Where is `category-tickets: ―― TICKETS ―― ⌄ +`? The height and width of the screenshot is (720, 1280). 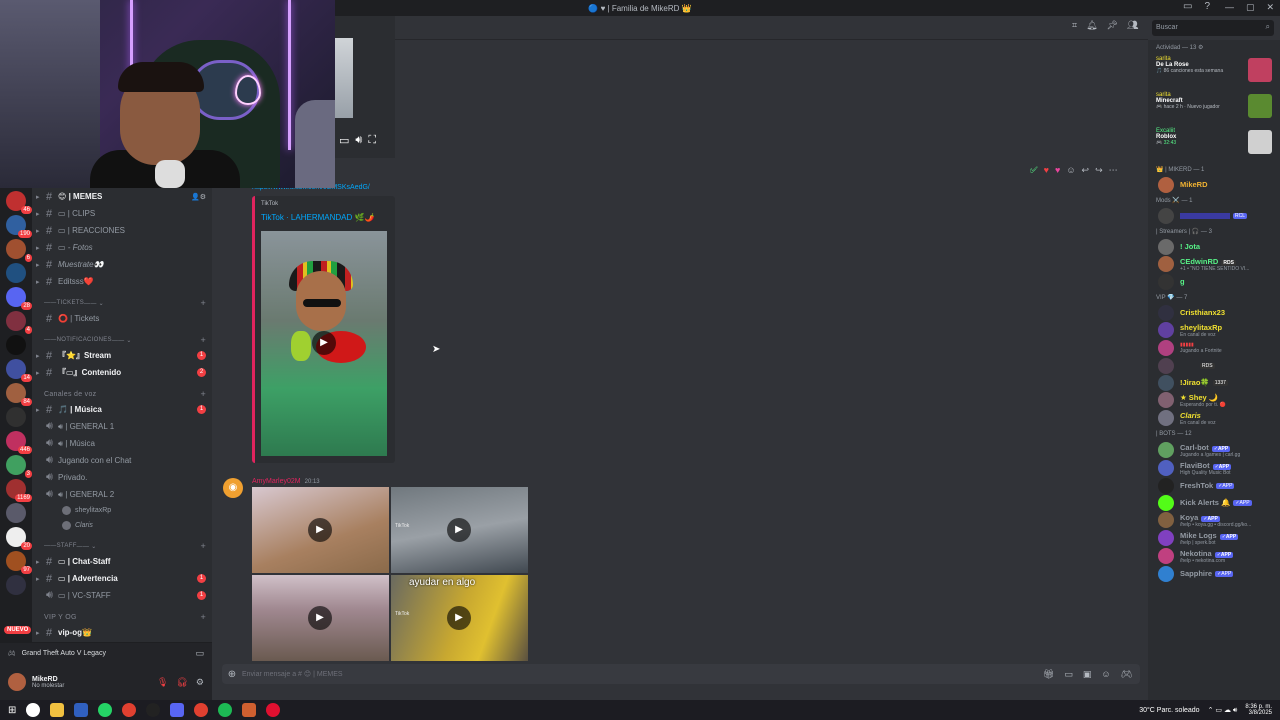 category-tickets: ―― TICKETS ―― ⌄ + is located at coordinates (122, 303).